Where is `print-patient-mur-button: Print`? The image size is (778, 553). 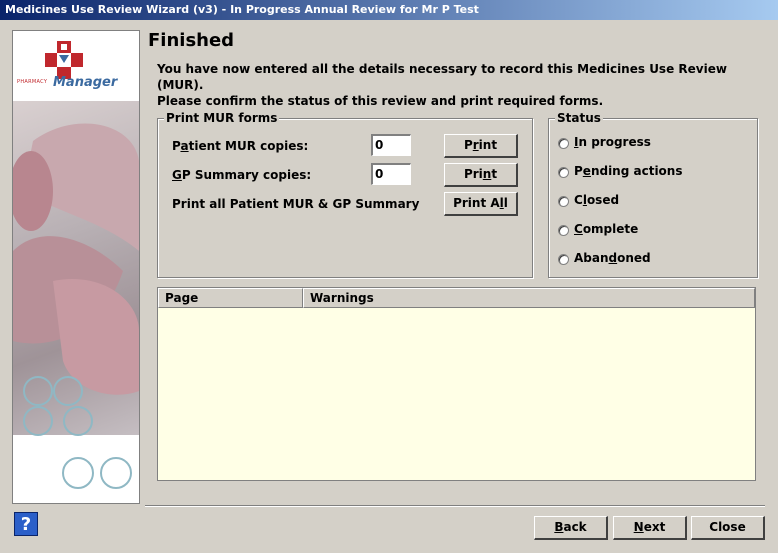 print-patient-mur-button: Print is located at coordinates (481, 146).